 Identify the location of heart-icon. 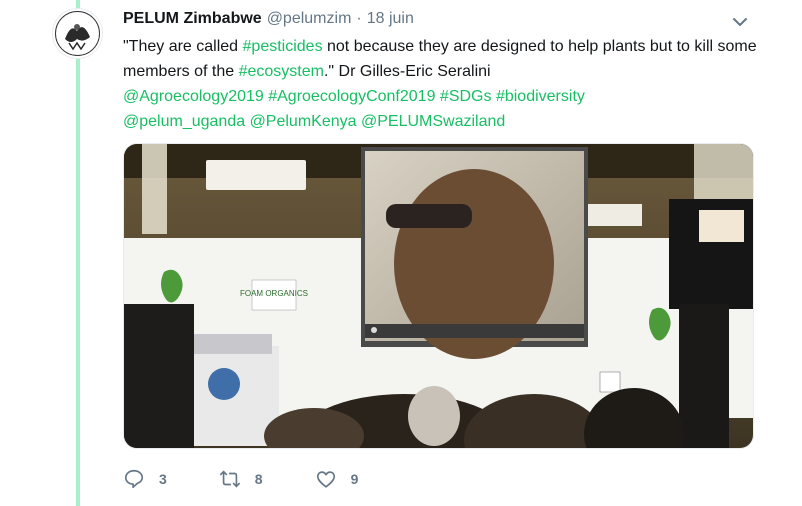
(325, 479).